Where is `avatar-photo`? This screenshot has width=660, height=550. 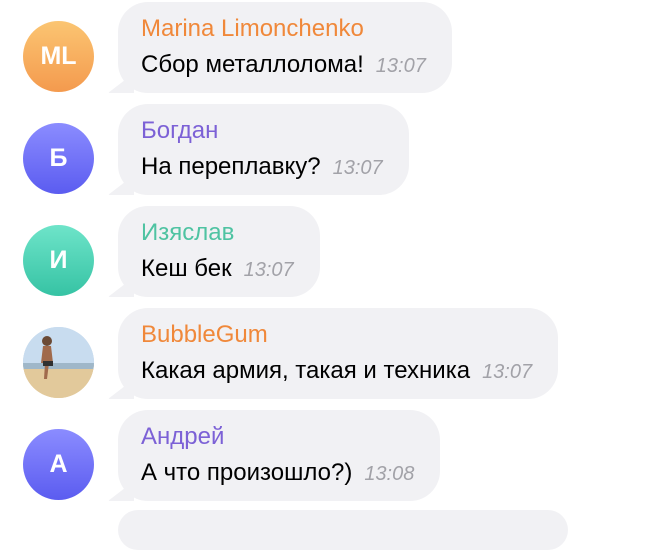 avatar-photo is located at coordinates (58, 362).